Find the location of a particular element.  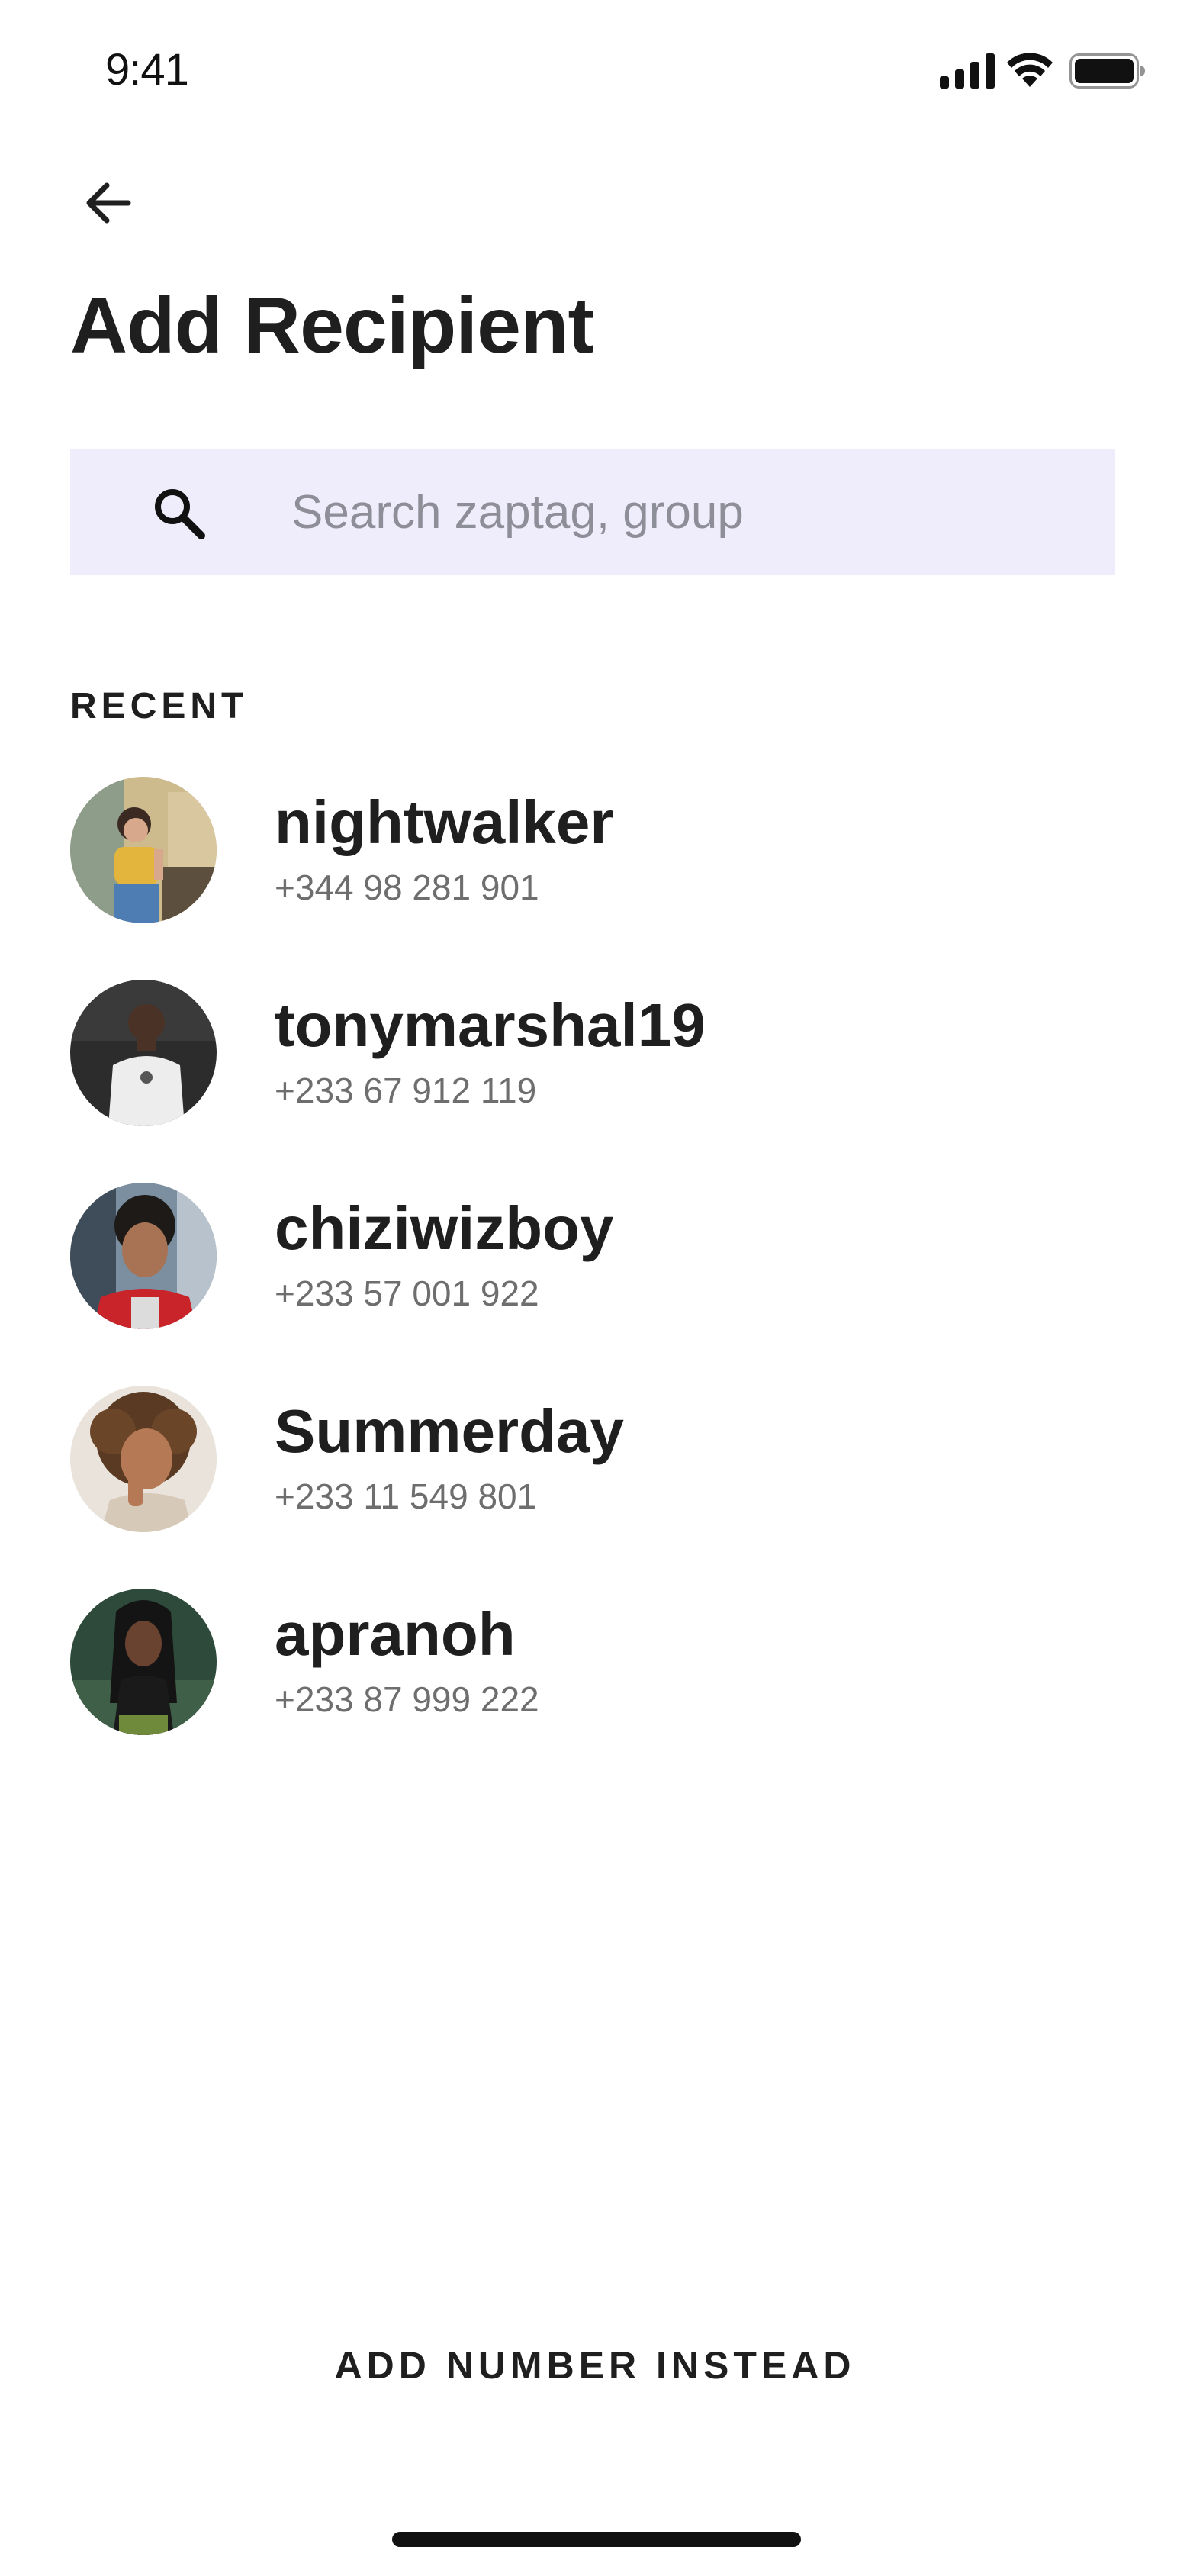

contact-phone: +344 98 281 901 is located at coordinates (407, 887).